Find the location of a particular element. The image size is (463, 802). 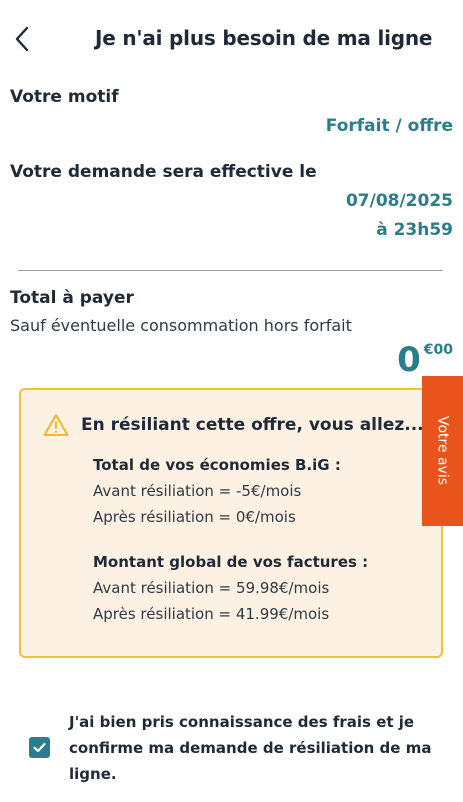

savings-title: Total de vos économies B.iG : is located at coordinates (217, 465).